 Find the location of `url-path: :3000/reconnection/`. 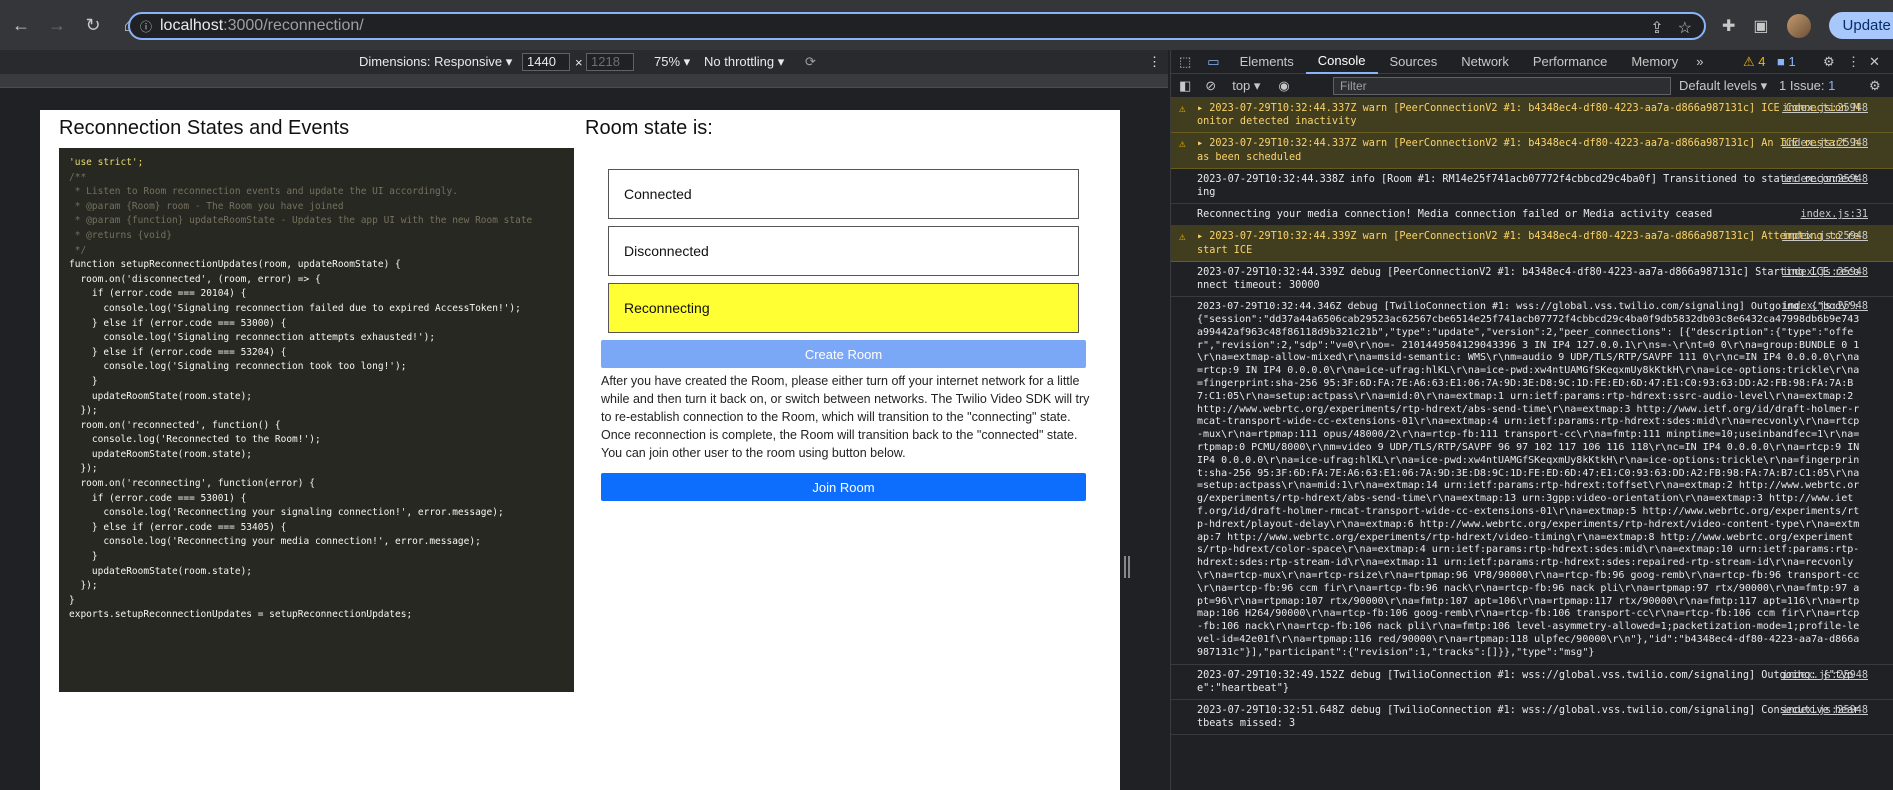

url-path: :3000/reconnection/ is located at coordinates (293, 25).